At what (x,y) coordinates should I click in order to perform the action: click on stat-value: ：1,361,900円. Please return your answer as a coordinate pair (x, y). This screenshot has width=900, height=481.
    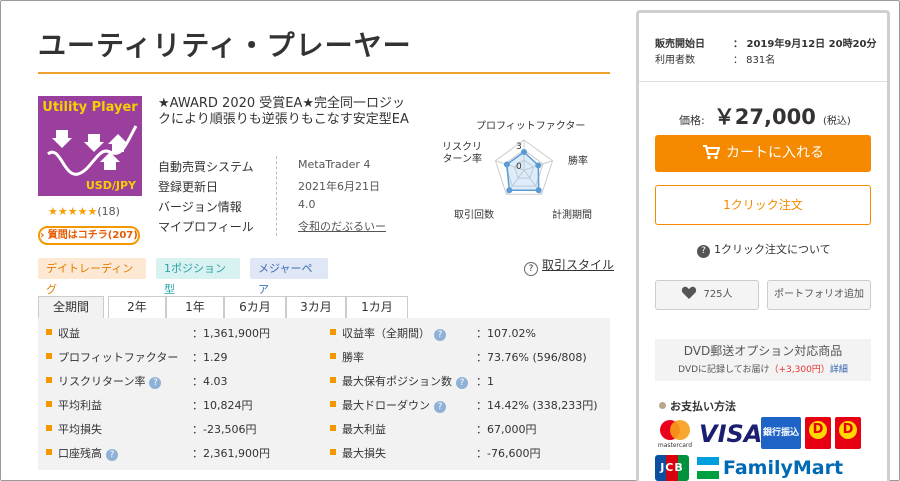
    Looking at the image, I should click on (231, 333).